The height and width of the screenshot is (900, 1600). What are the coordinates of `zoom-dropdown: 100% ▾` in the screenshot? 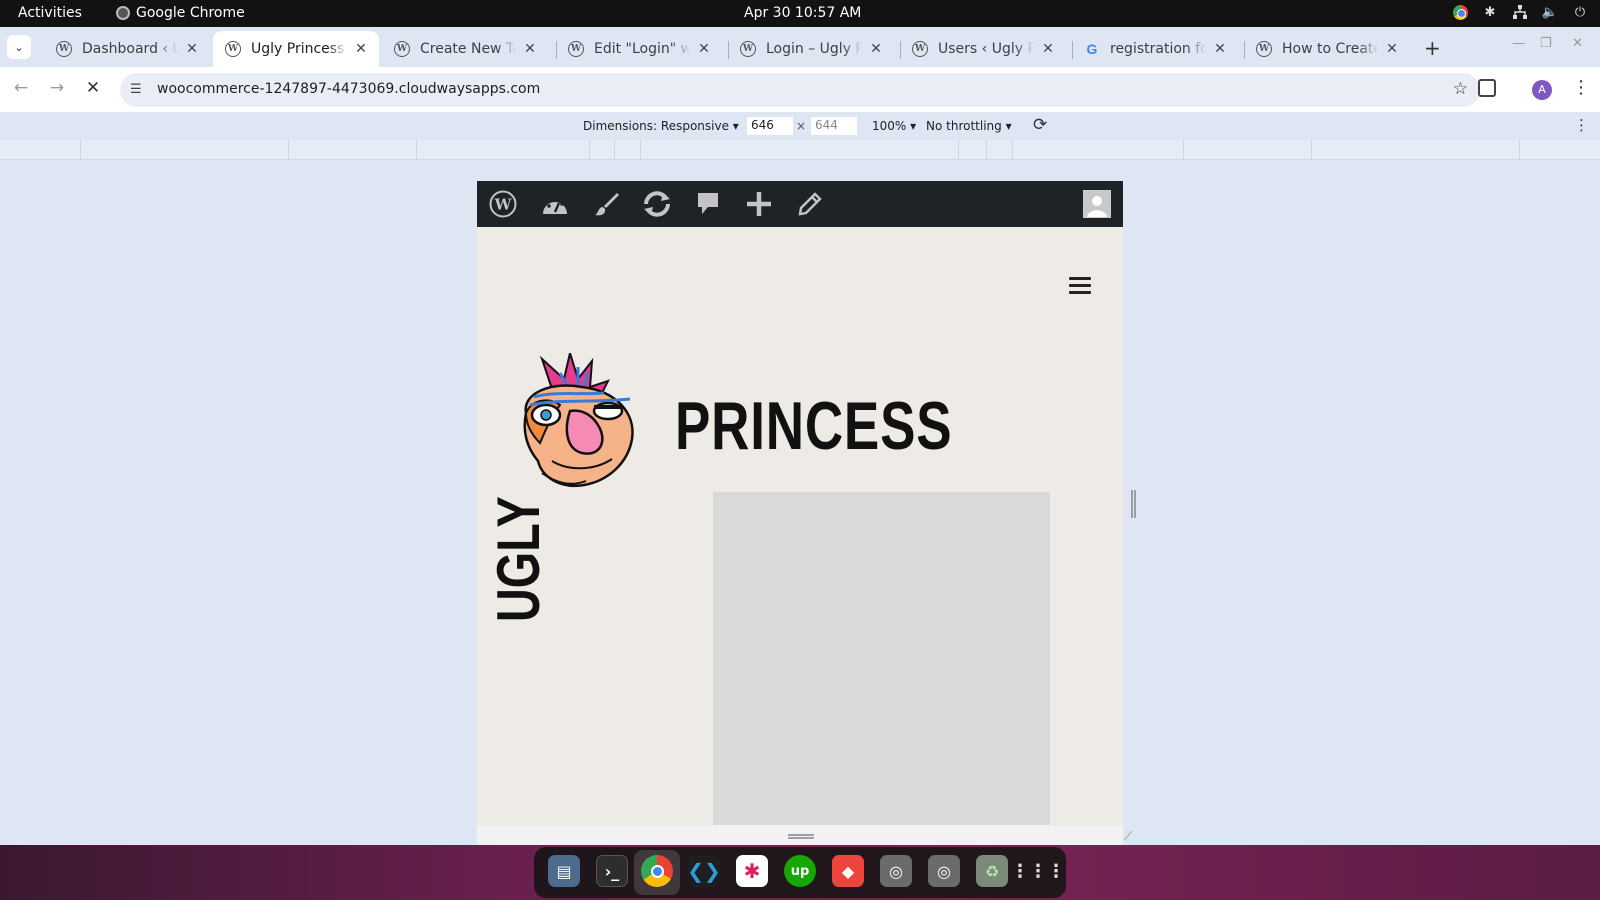 It's located at (894, 126).